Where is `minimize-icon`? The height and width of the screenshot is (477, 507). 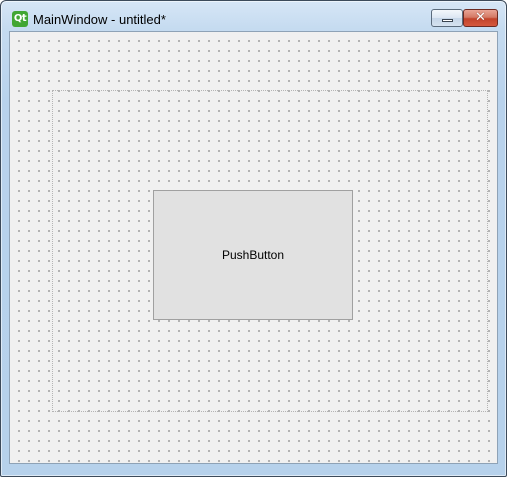
minimize-icon is located at coordinates (447, 20).